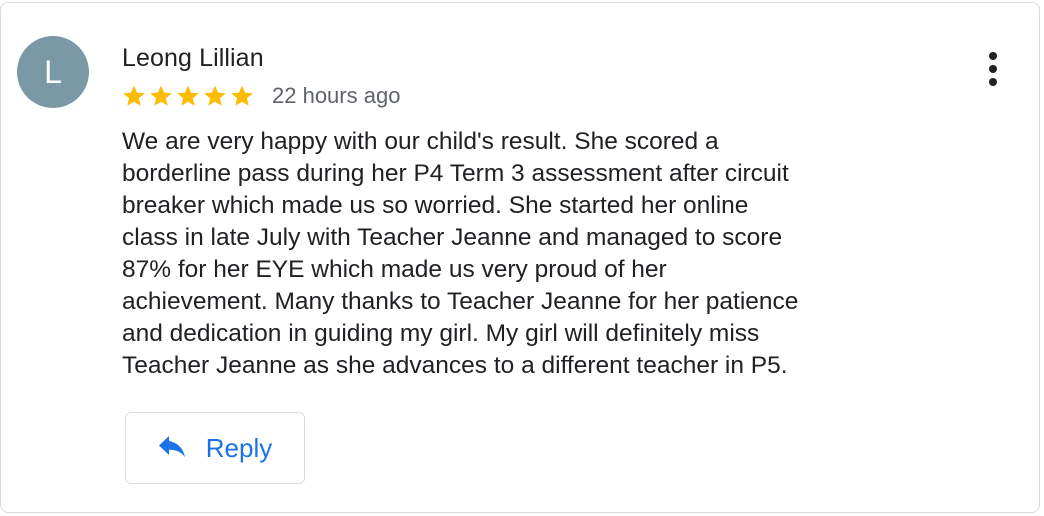 The height and width of the screenshot is (516, 1044). I want to click on star-rating, so click(188, 96).